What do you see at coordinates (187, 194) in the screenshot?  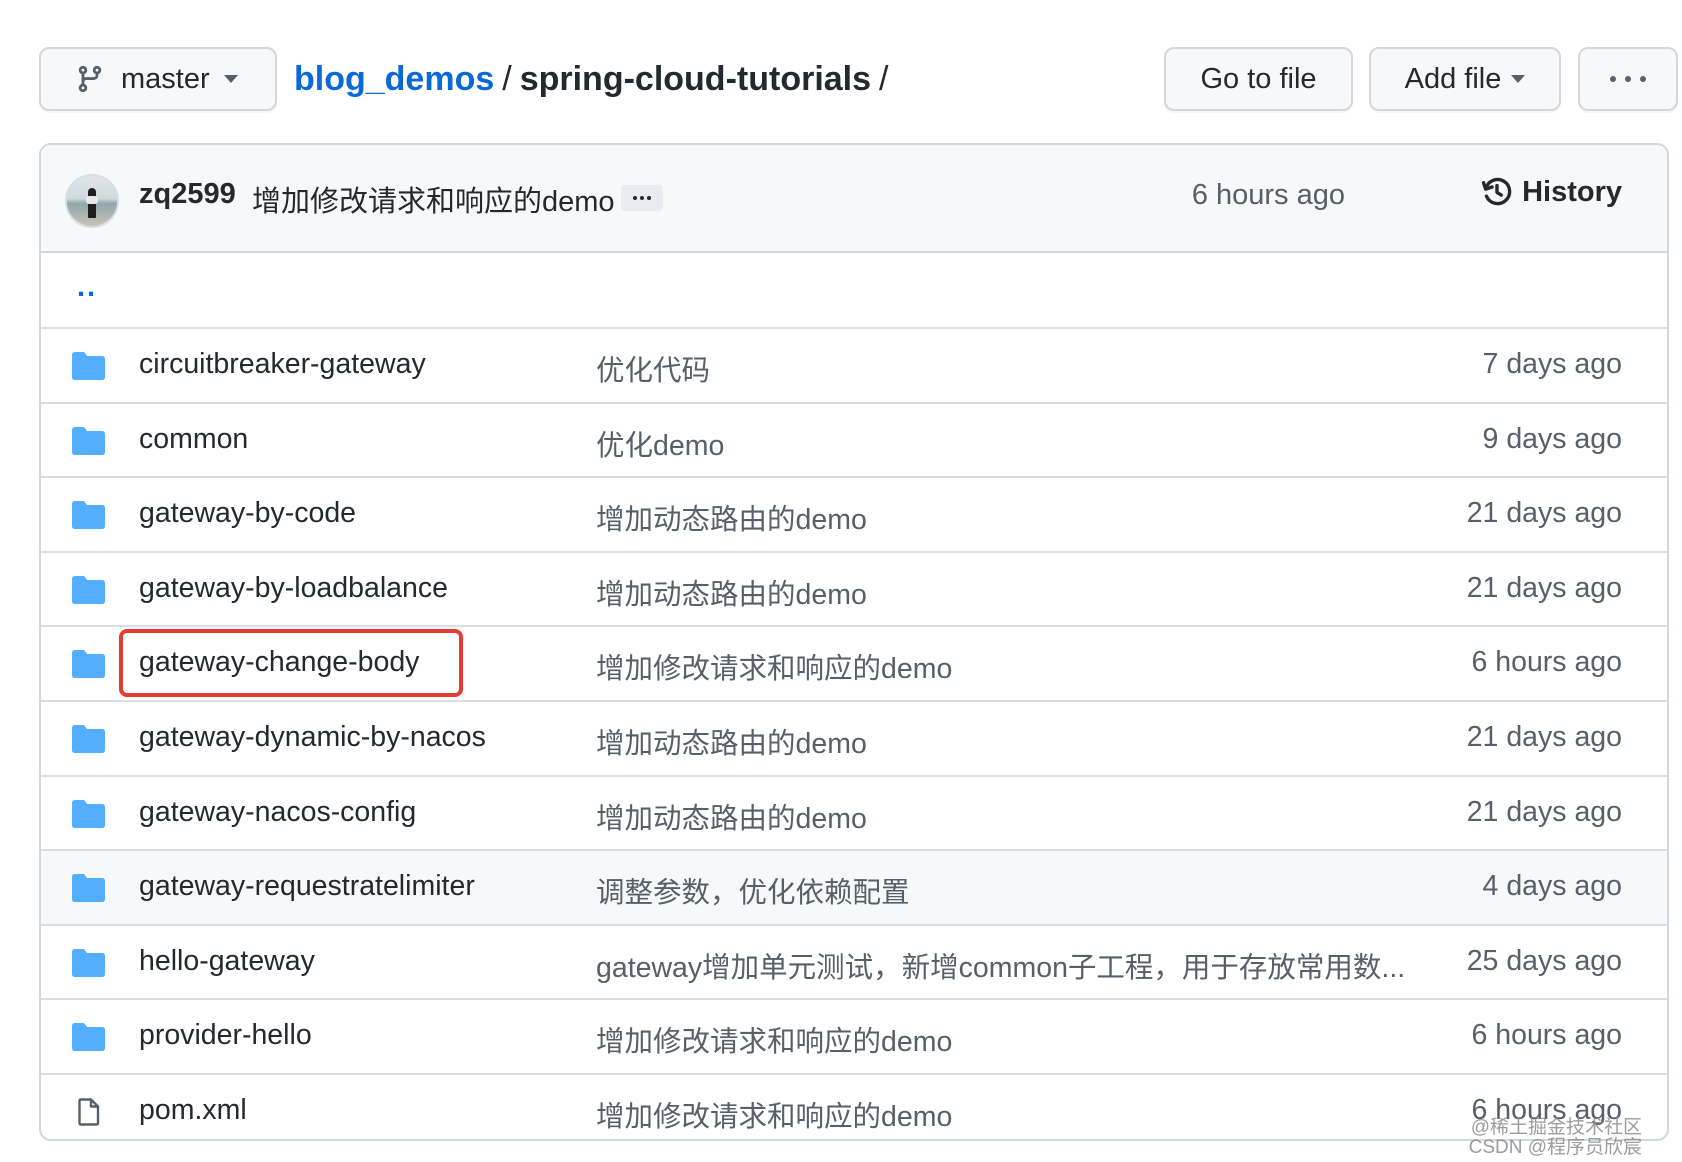 I see `commit-author: zq2599` at bounding box center [187, 194].